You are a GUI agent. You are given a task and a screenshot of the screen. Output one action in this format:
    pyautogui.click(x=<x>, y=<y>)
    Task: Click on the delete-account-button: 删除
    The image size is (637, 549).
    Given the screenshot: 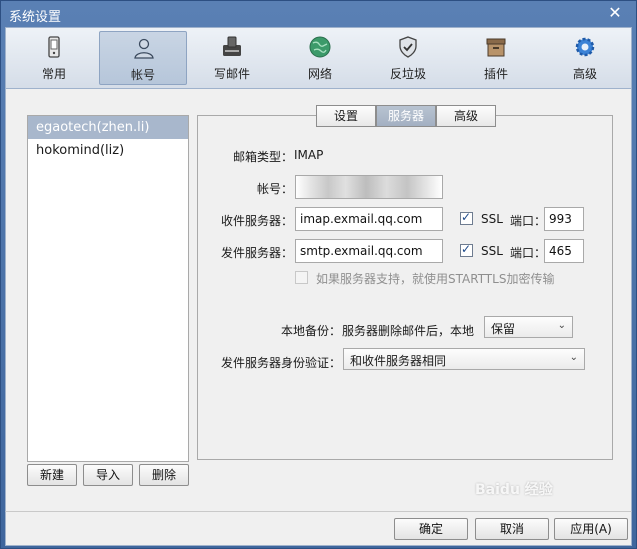 What is the action you would take?
    pyautogui.click(x=164, y=475)
    